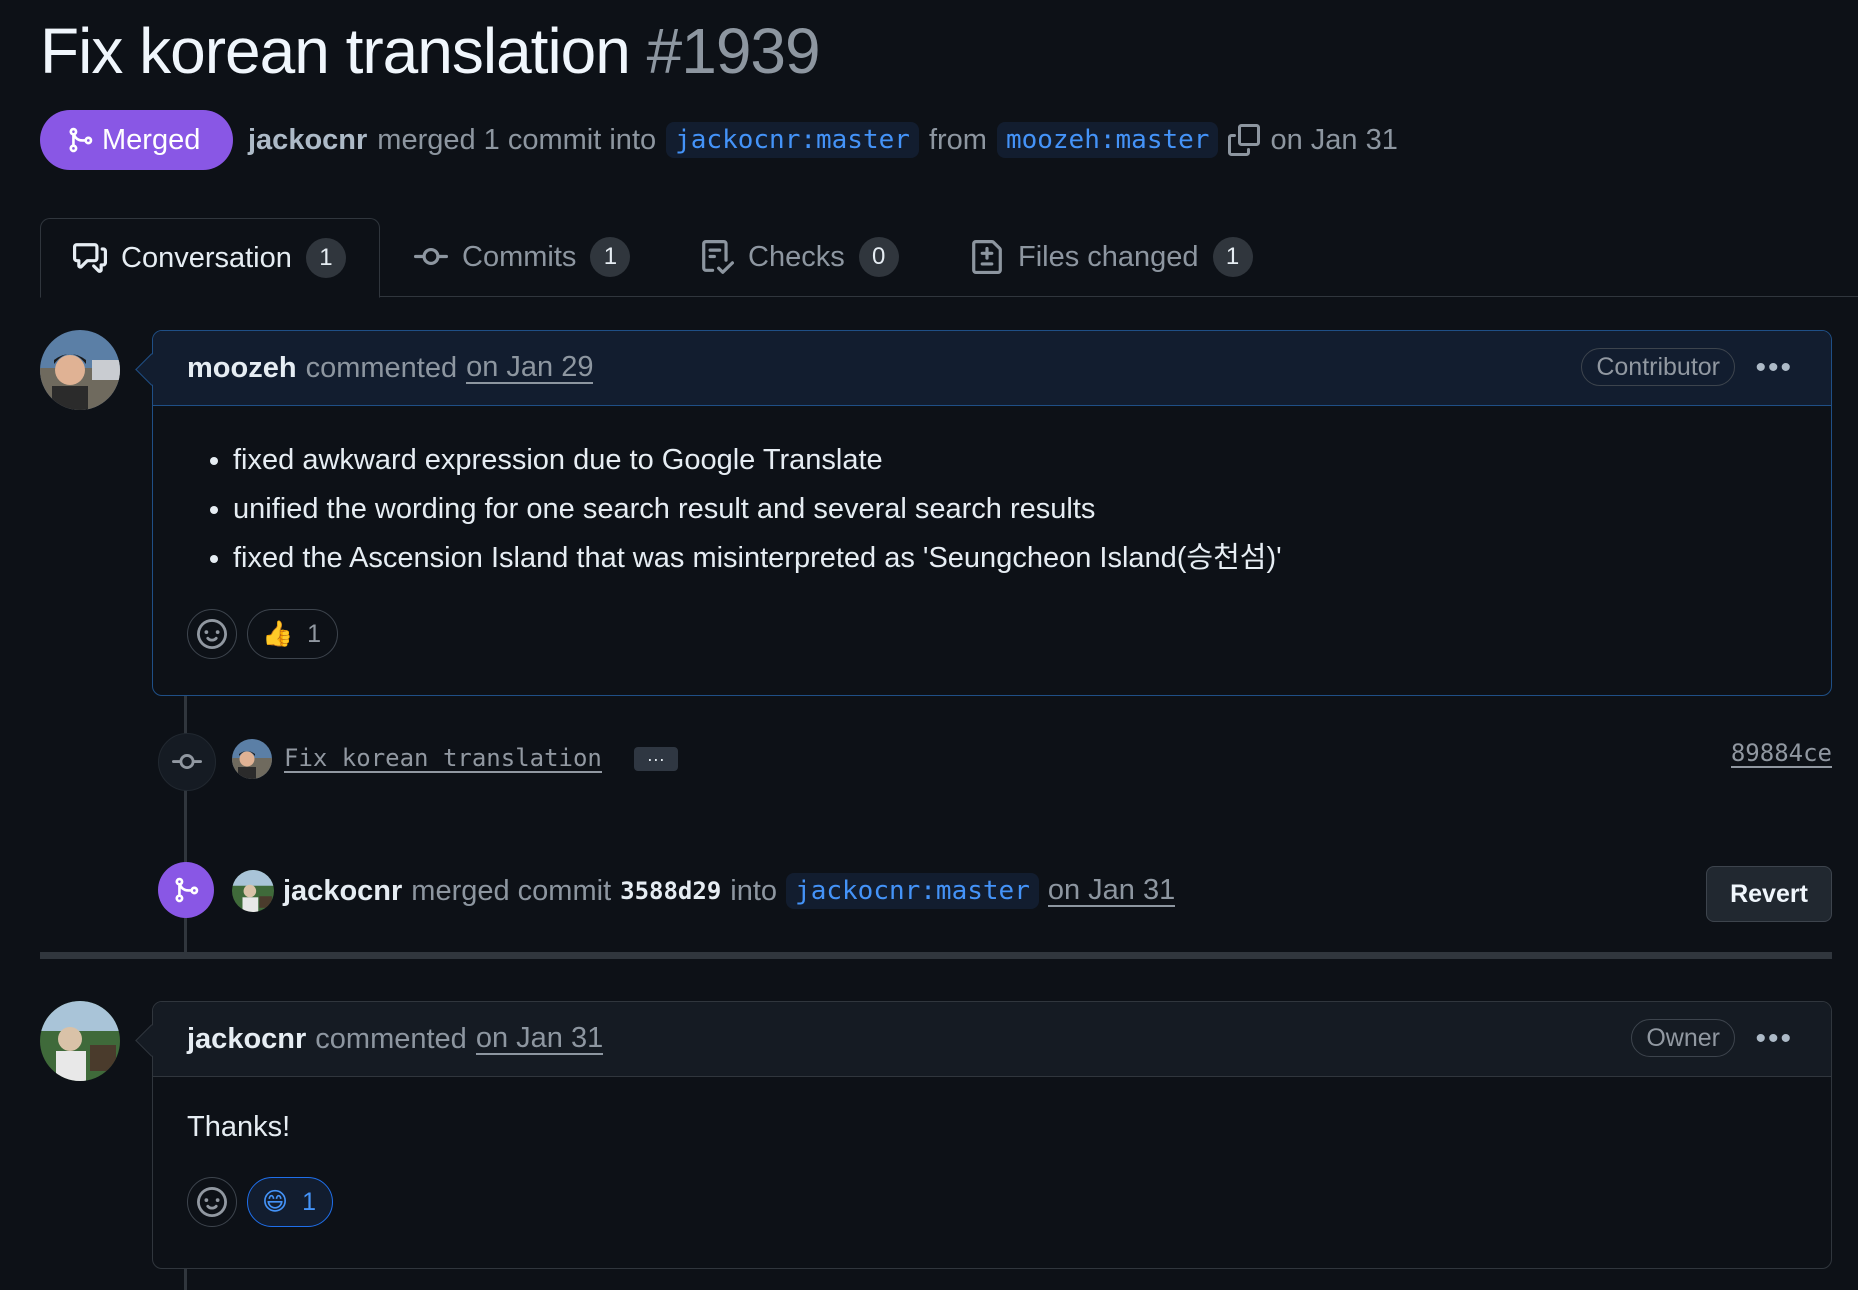  I want to click on merge-event-text: merged commit, so click(511, 890).